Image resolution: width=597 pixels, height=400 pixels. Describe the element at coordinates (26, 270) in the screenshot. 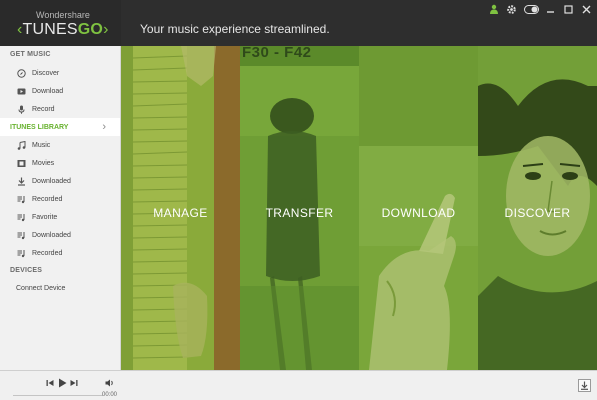

I see `devices-header: DEVICES` at that location.